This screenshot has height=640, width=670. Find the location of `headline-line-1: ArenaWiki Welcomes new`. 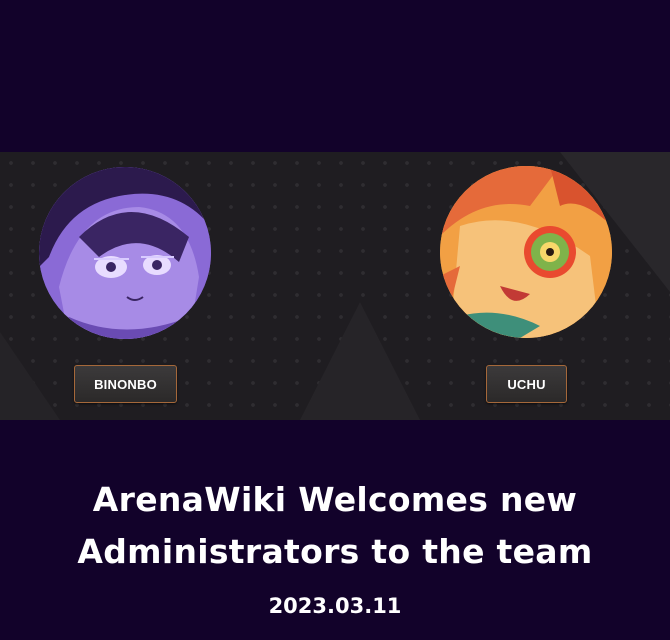

headline-line-1: ArenaWiki Welcomes new is located at coordinates (335, 499).